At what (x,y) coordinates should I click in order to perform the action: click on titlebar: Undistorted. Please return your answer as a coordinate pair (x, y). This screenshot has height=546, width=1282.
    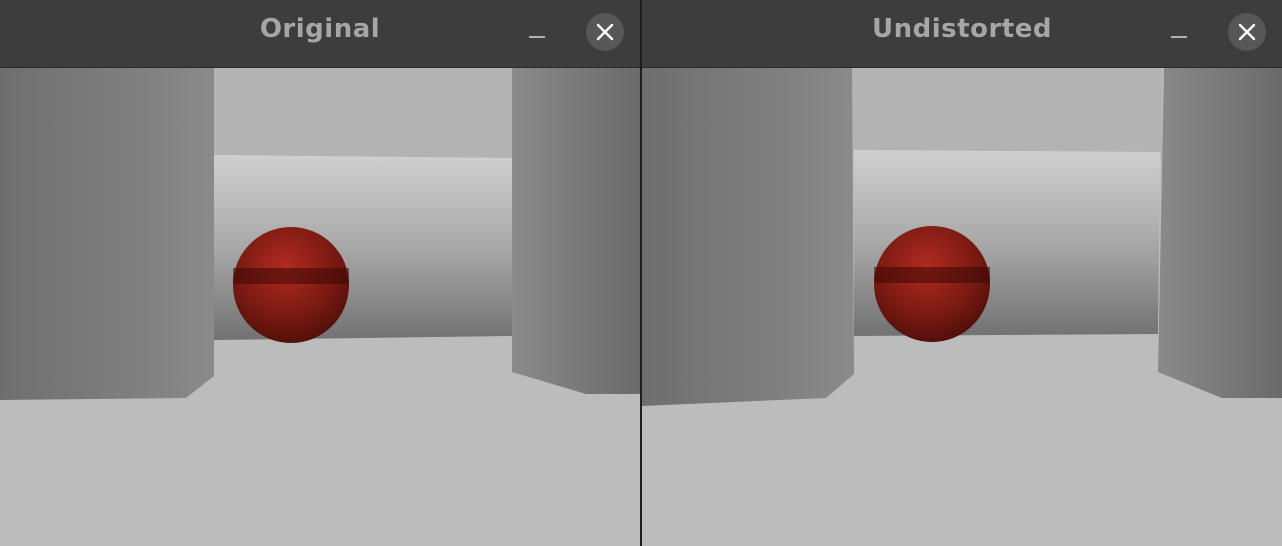
    Looking at the image, I should click on (962, 34).